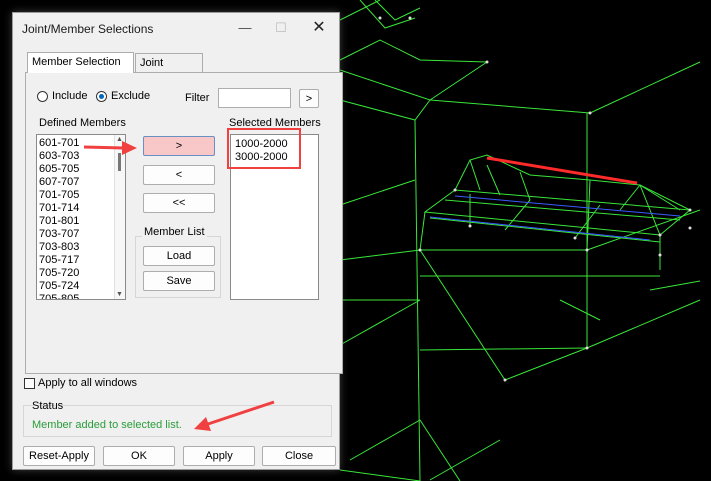  I want to click on defined-members-label: Defined Members, so click(82, 123).